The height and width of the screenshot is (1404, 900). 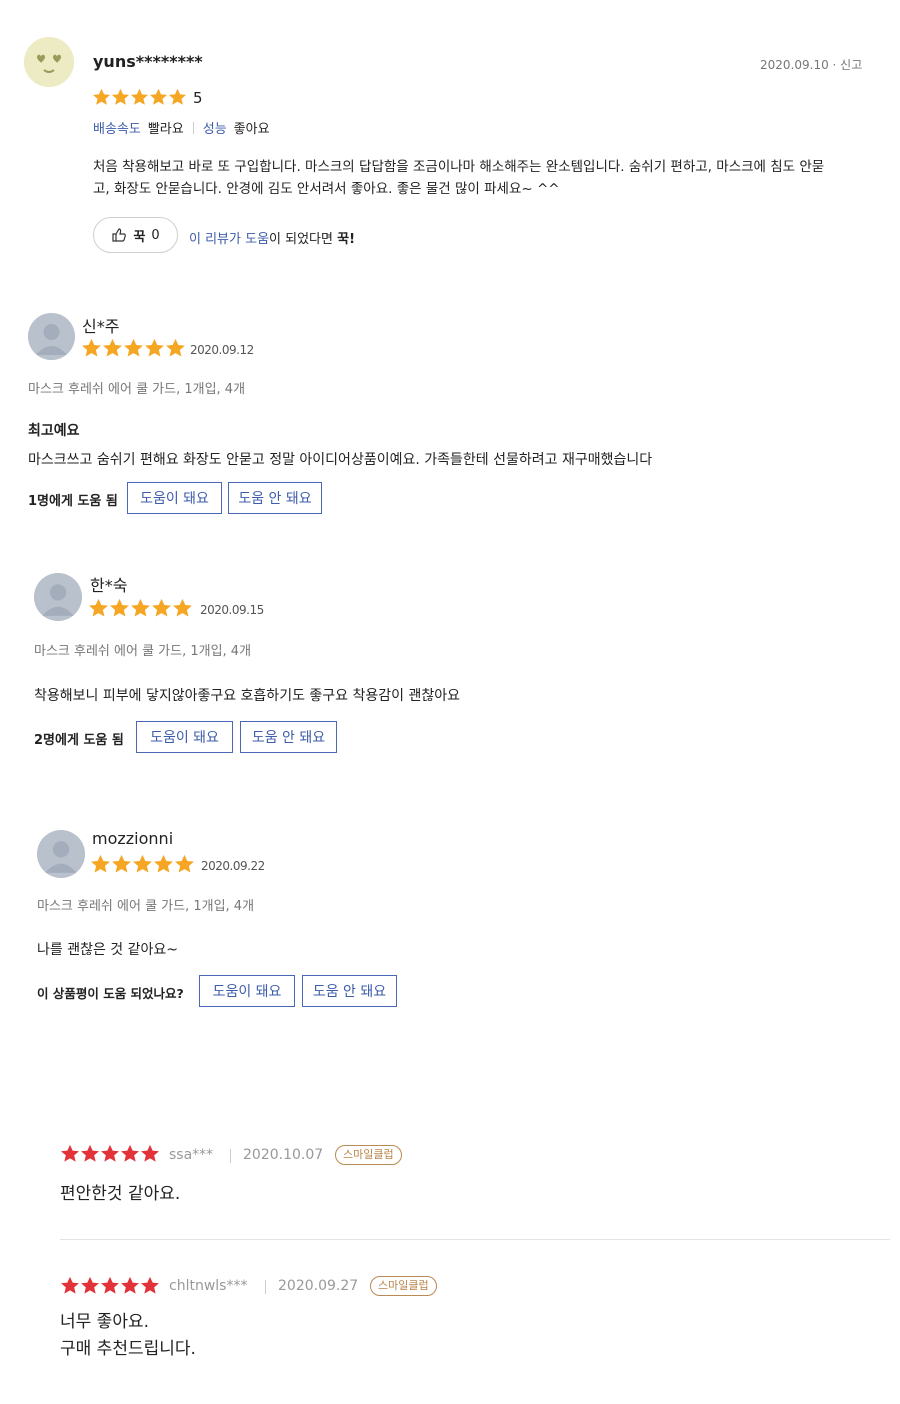 What do you see at coordinates (346, 239) in the screenshot?
I see `helpful-hint-strong: 꾹!` at bounding box center [346, 239].